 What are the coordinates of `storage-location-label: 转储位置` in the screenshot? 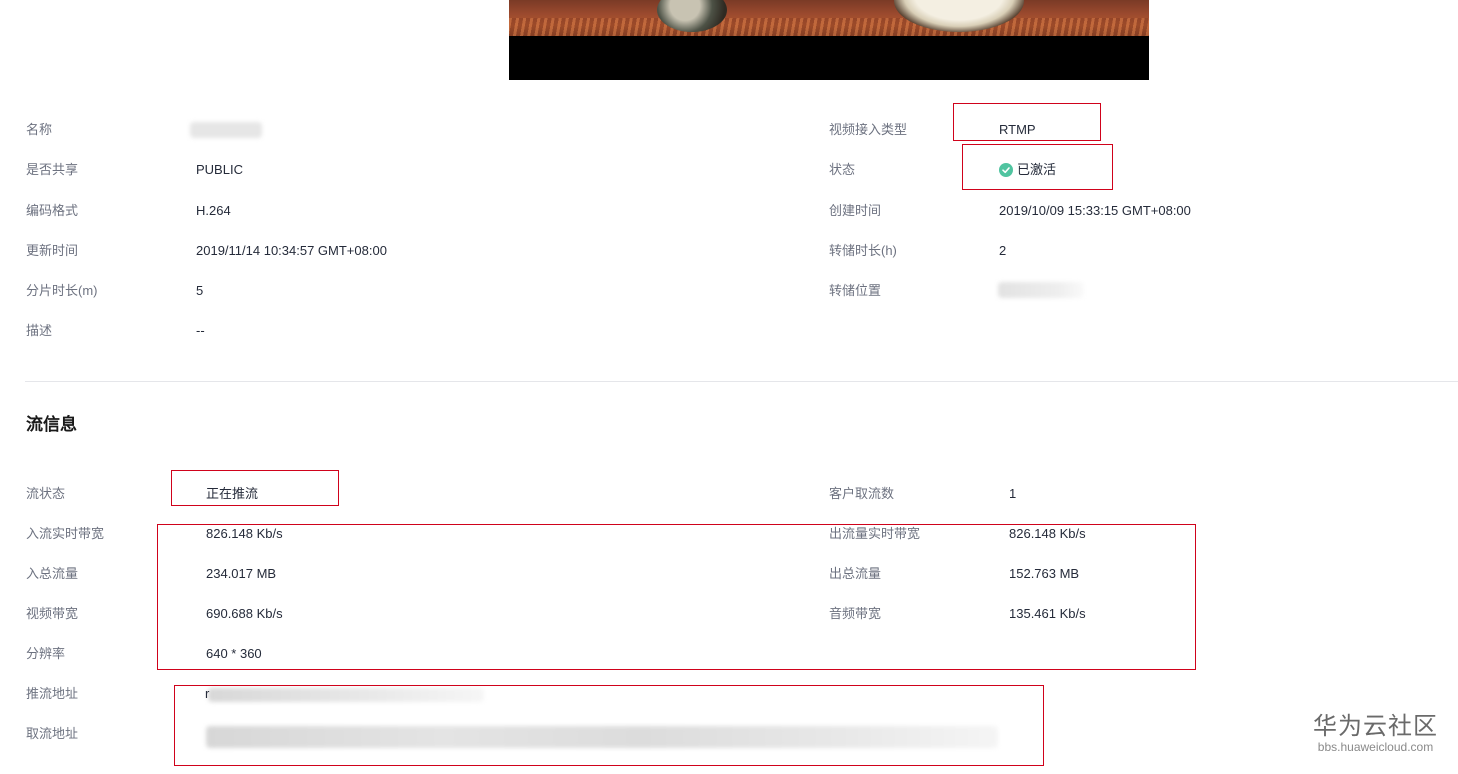 It's located at (855, 290).